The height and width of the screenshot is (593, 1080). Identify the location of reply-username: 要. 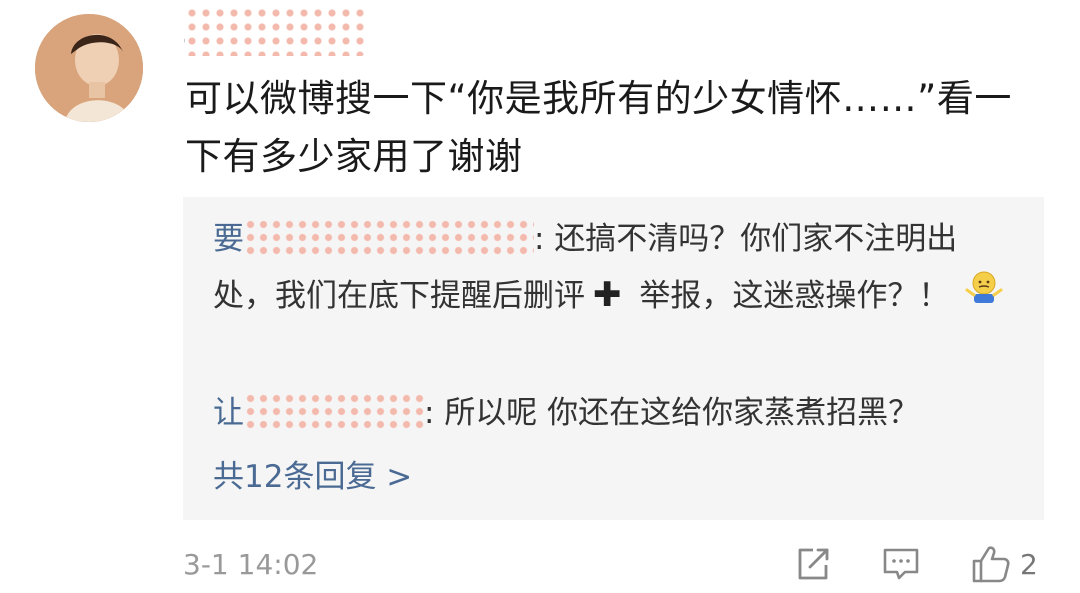
(373, 237).